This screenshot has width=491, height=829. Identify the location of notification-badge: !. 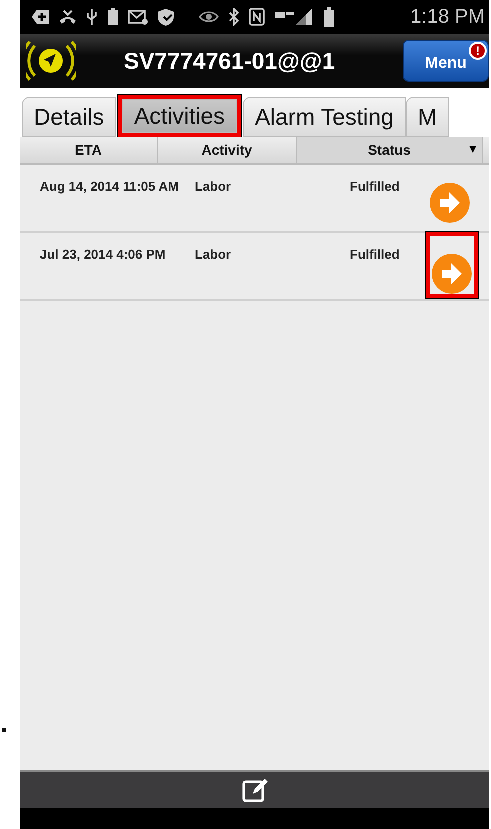
(478, 51).